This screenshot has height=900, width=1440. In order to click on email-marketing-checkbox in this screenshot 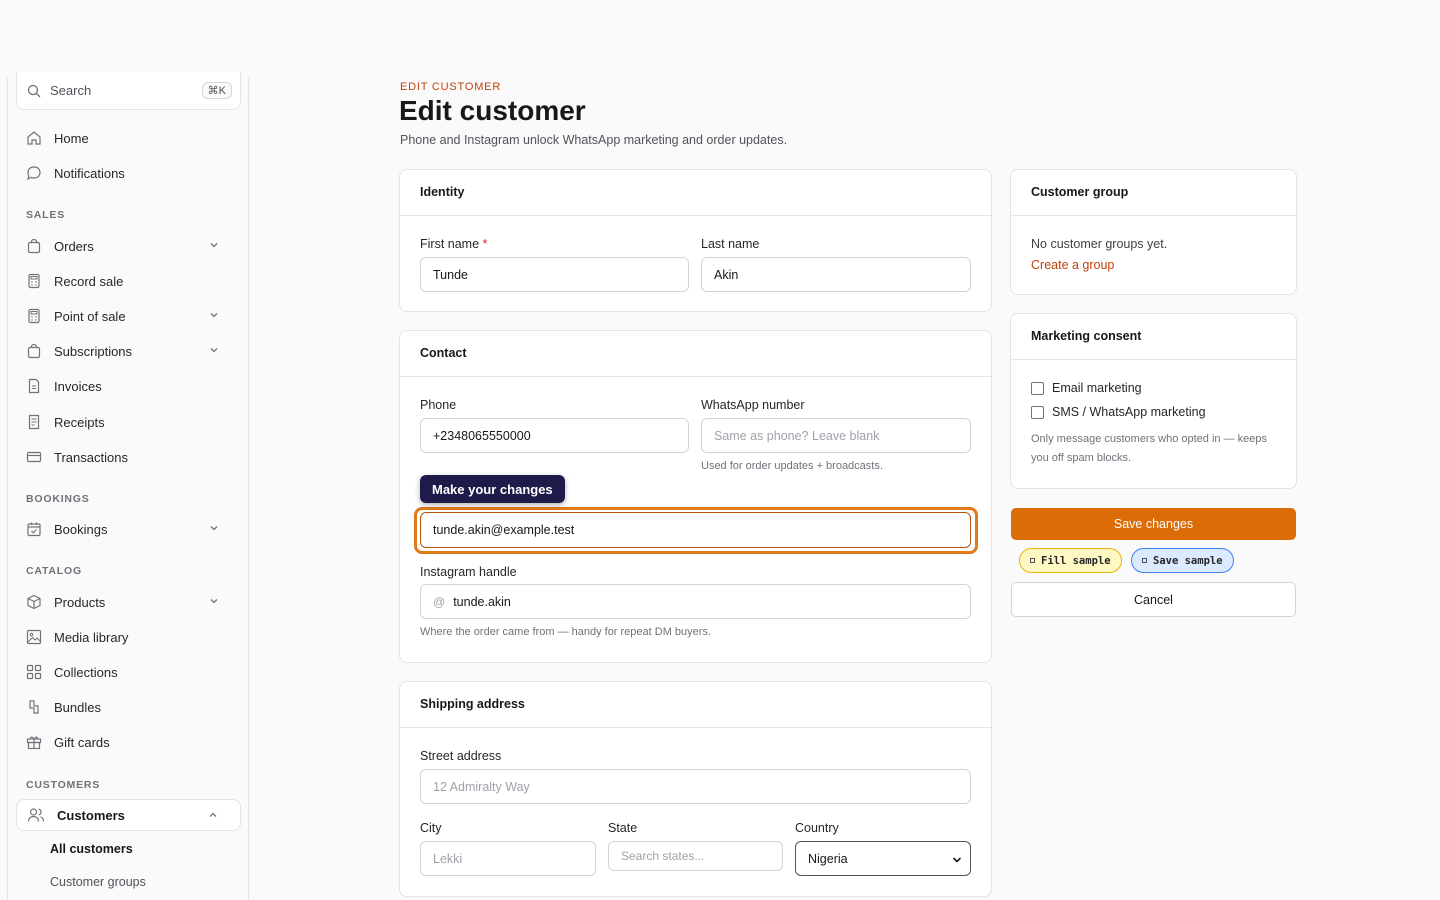, I will do `click(1037, 388)`.